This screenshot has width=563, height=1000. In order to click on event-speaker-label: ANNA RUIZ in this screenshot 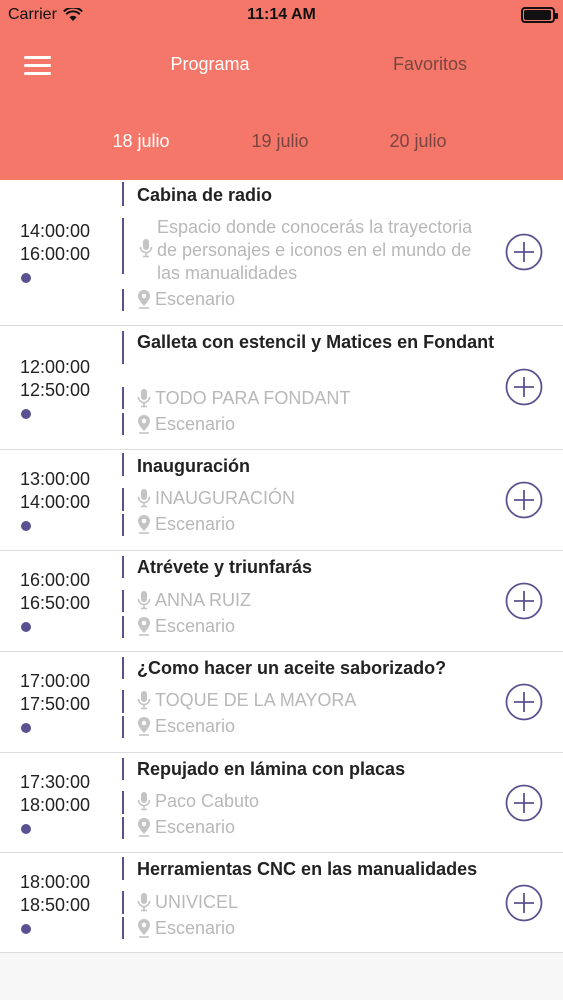, I will do `click(203, 600)`.